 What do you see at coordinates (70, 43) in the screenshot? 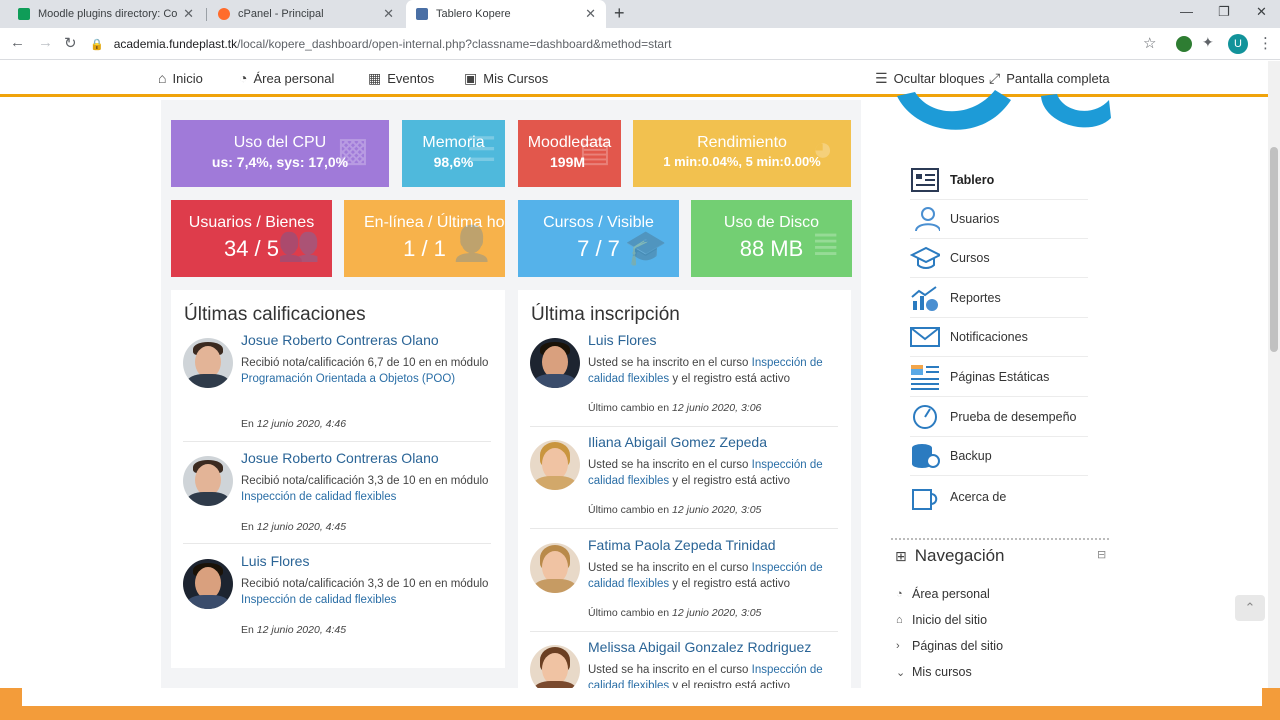
I see `reload-icon: ↻` at bounding box center [70, 43].